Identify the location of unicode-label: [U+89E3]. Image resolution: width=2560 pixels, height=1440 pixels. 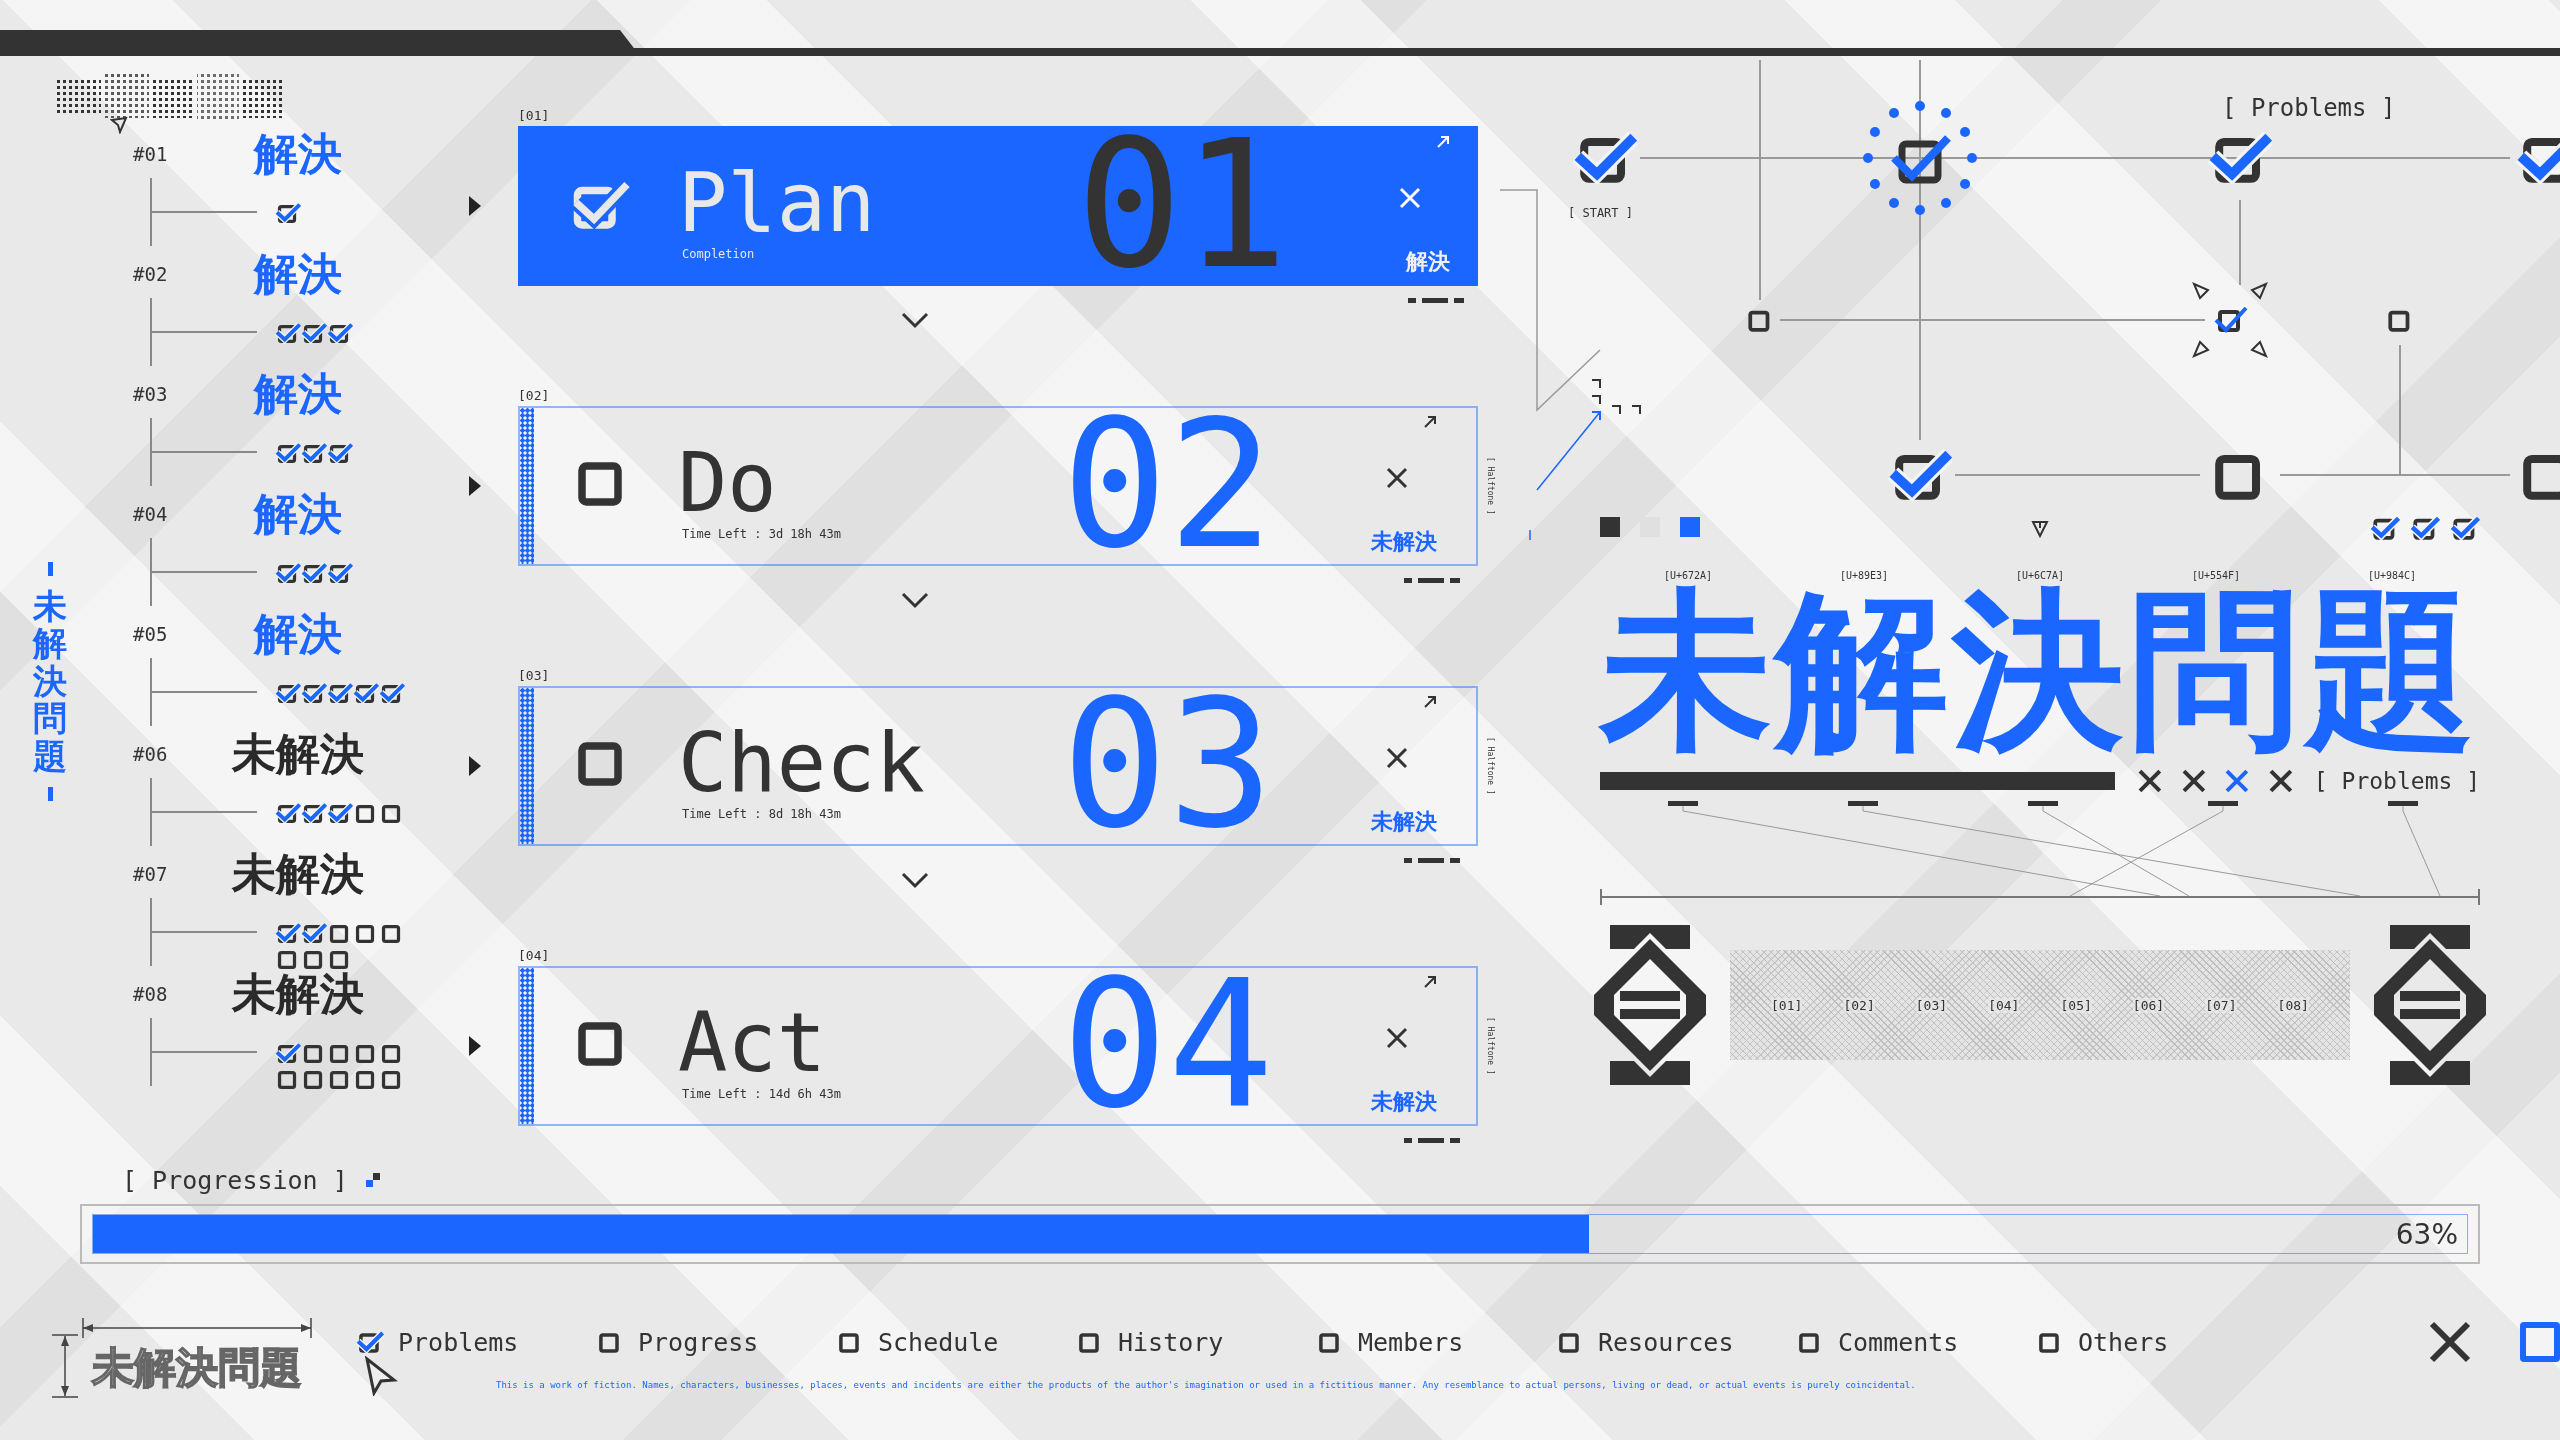
(1864, 575).